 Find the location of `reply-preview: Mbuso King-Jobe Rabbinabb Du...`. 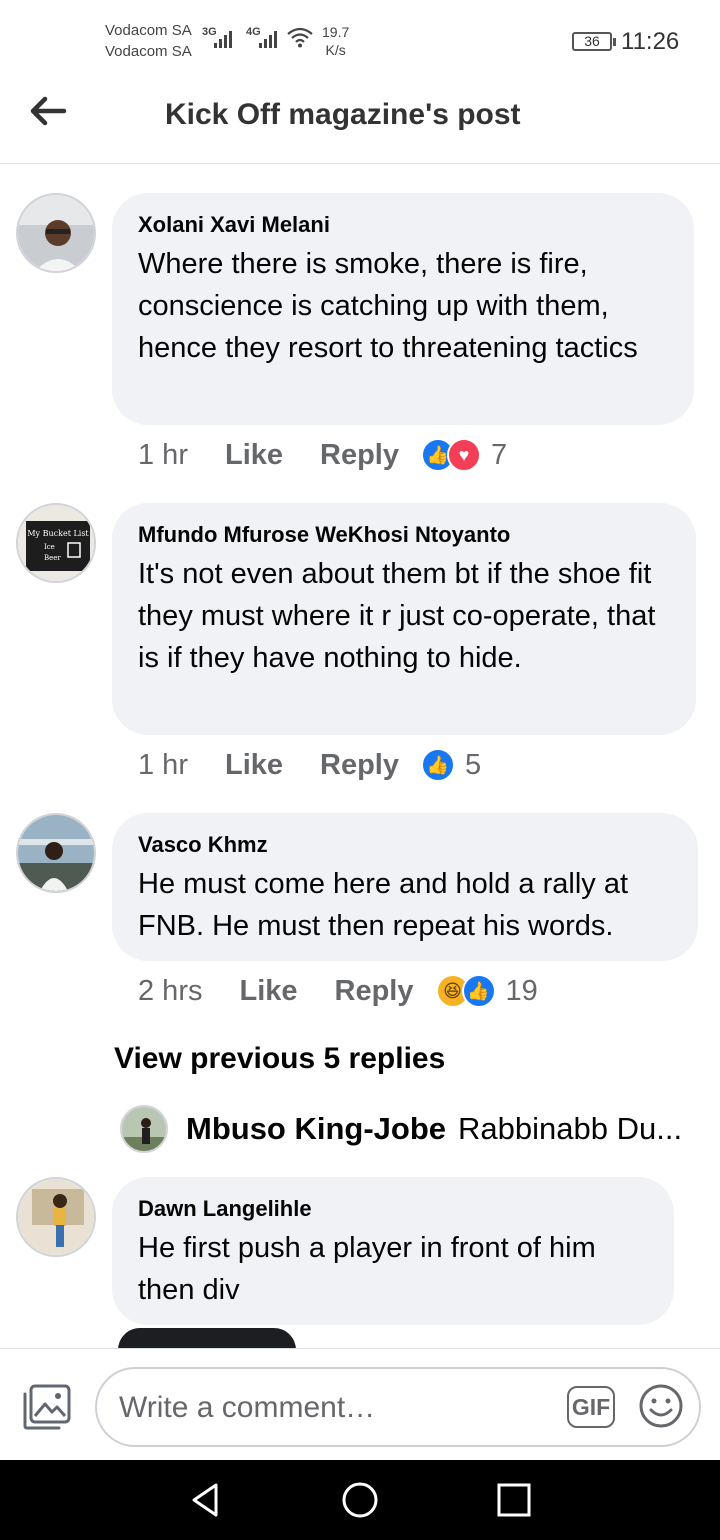

reply-preview: Mbuso King-Jobe Rabbinabb Du... is located at coordinates (405, 1129).